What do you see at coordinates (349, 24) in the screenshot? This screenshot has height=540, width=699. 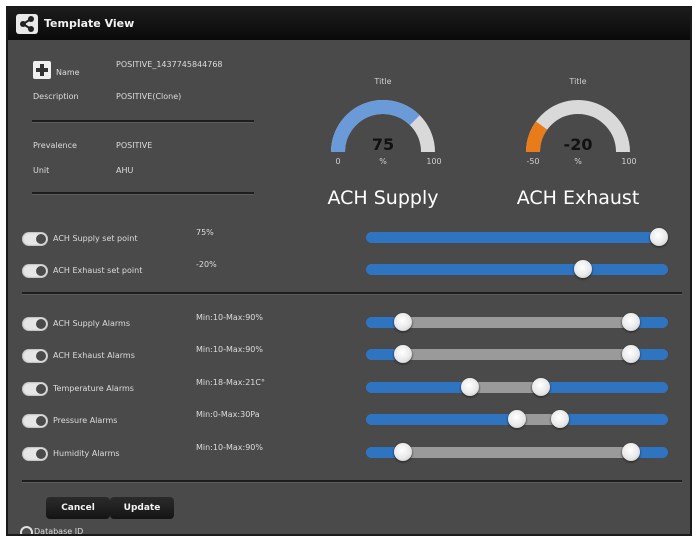 I see `title-bar: Template View` at bounding box center [349, 24].